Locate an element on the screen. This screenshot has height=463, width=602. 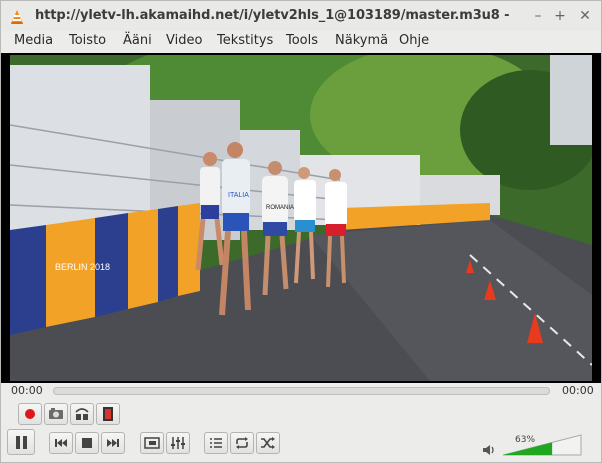
shuffle-button is located at coordinates (268, 443).